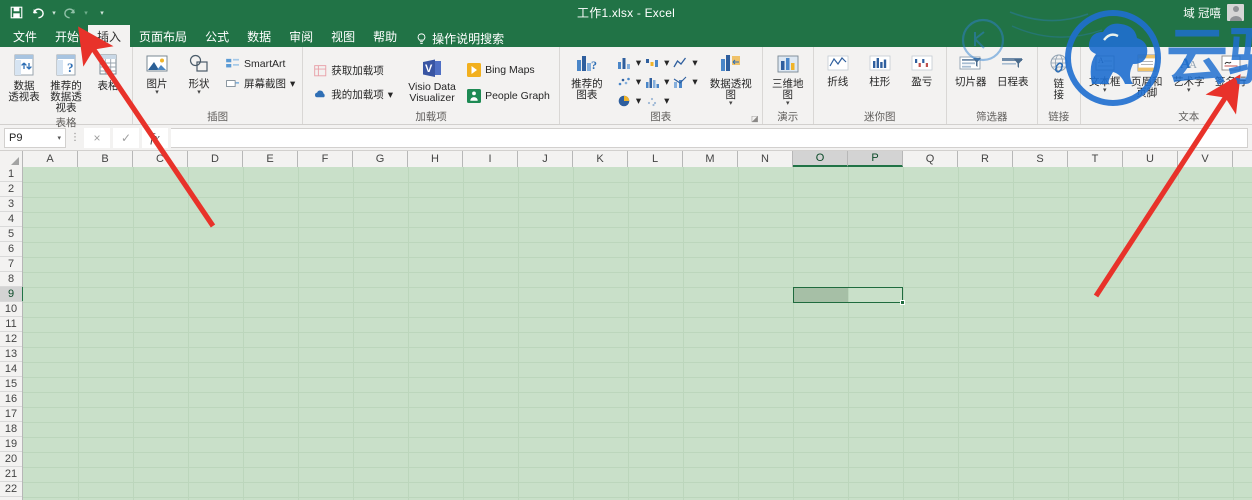 The width and height of the screenshot is (1252, 500). I want to click on row-header-10: 10, so click(11, 309).